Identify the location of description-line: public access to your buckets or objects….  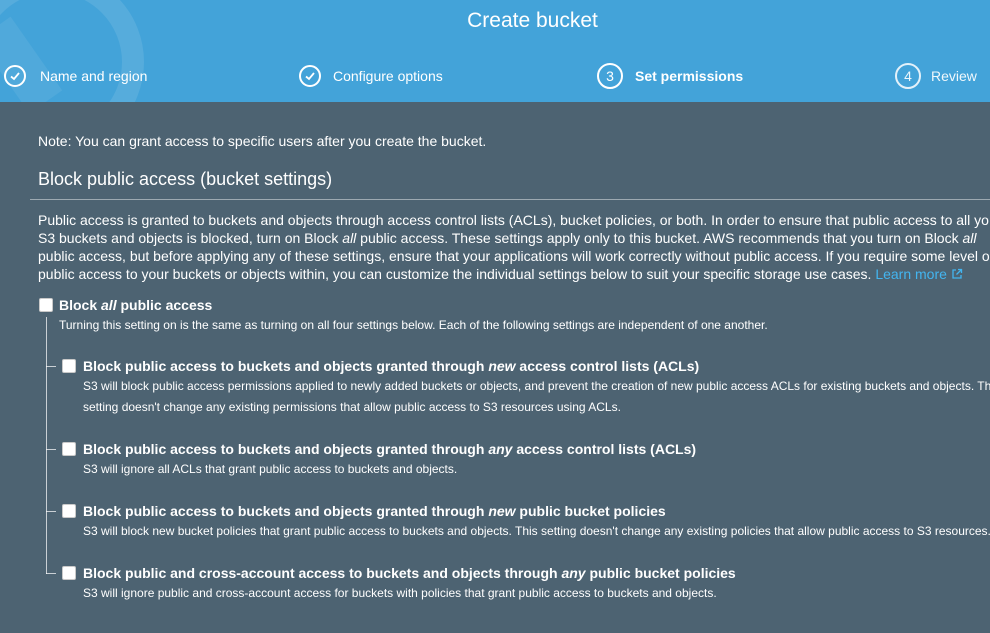
(514, 274).